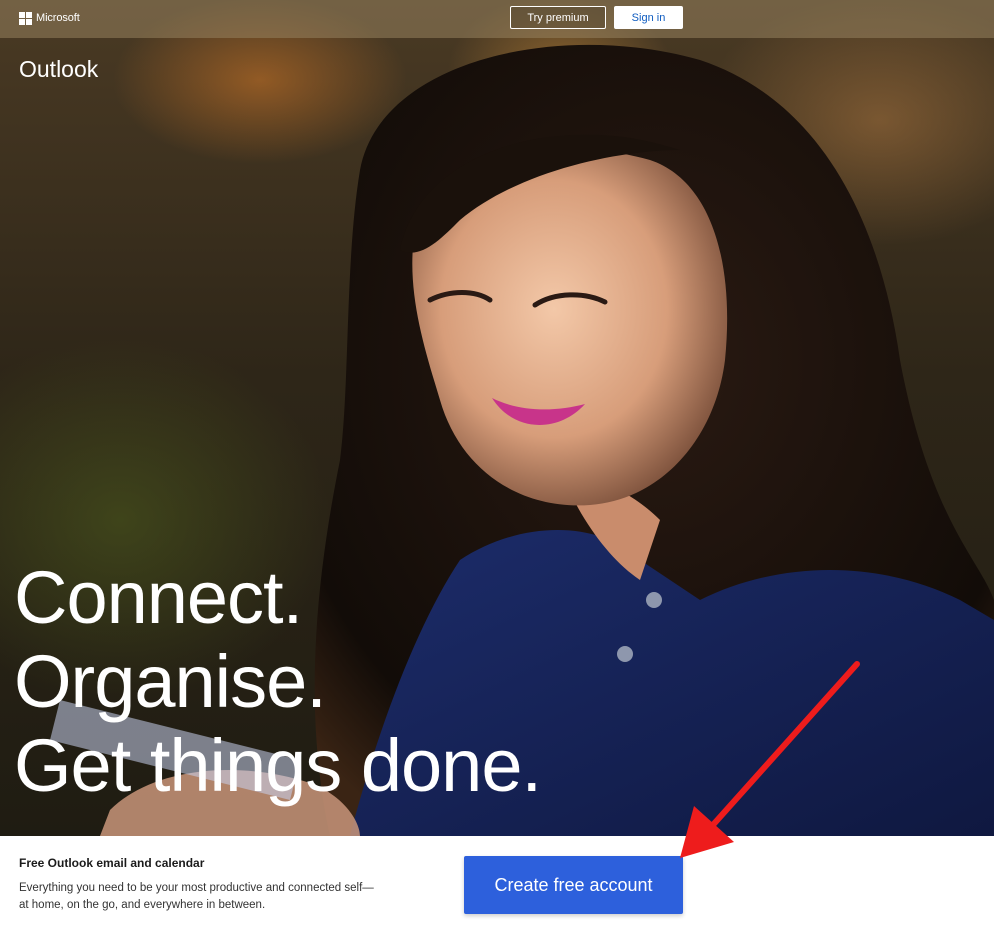 The image size is (994, 932). What do you see at coordinates (497, 19) in the screenshot?
I see `top-navigation-bar: Microsoft Try premium Sign in` at bounding box center [497, 19].